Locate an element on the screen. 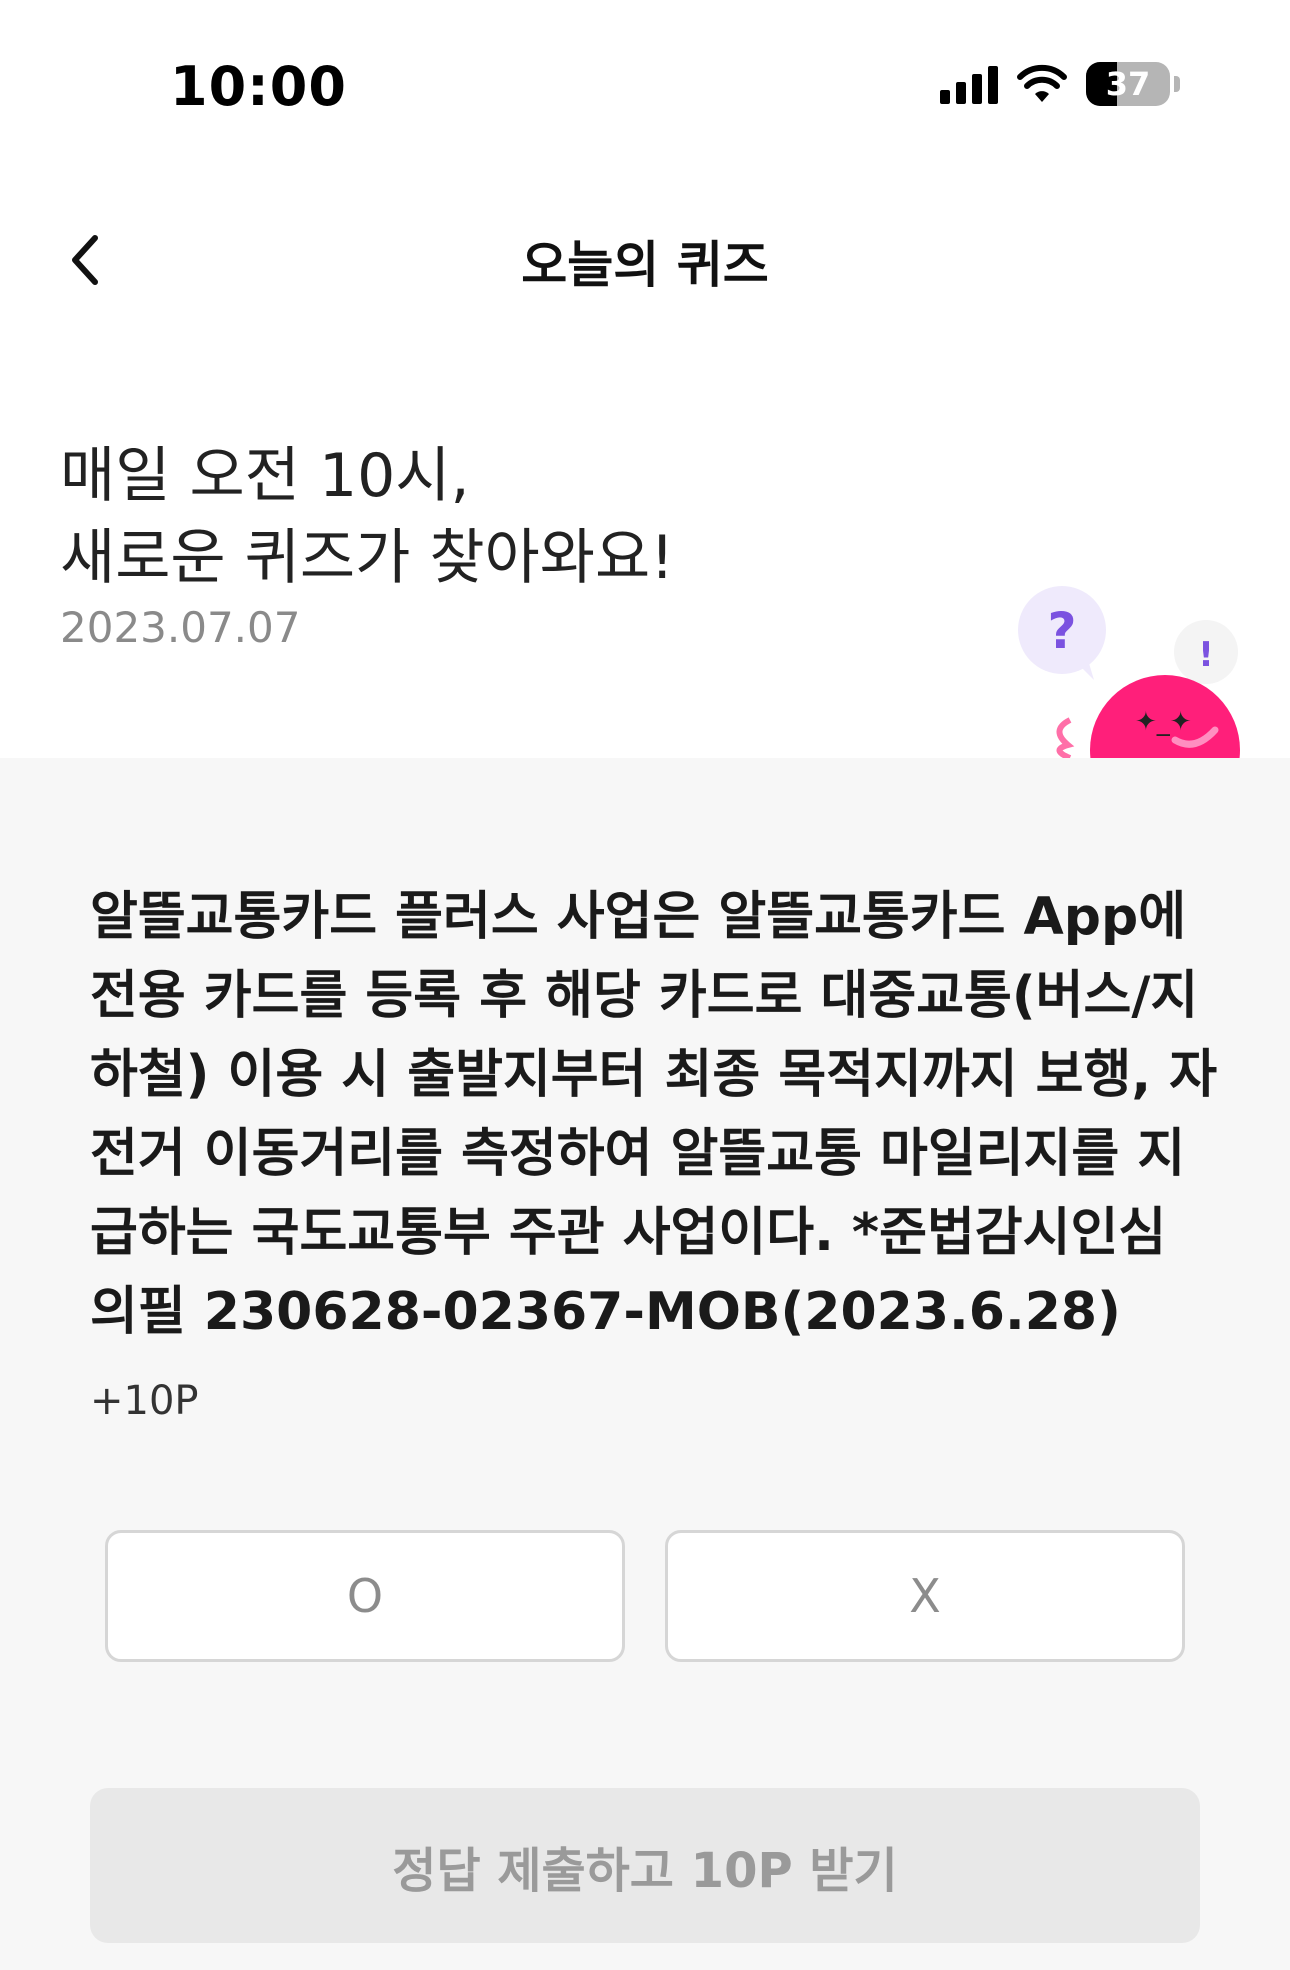 The height and width of the screenshot is (1970, 1290). status-bar: 10:00 37 is located at coordinates (645, 90).